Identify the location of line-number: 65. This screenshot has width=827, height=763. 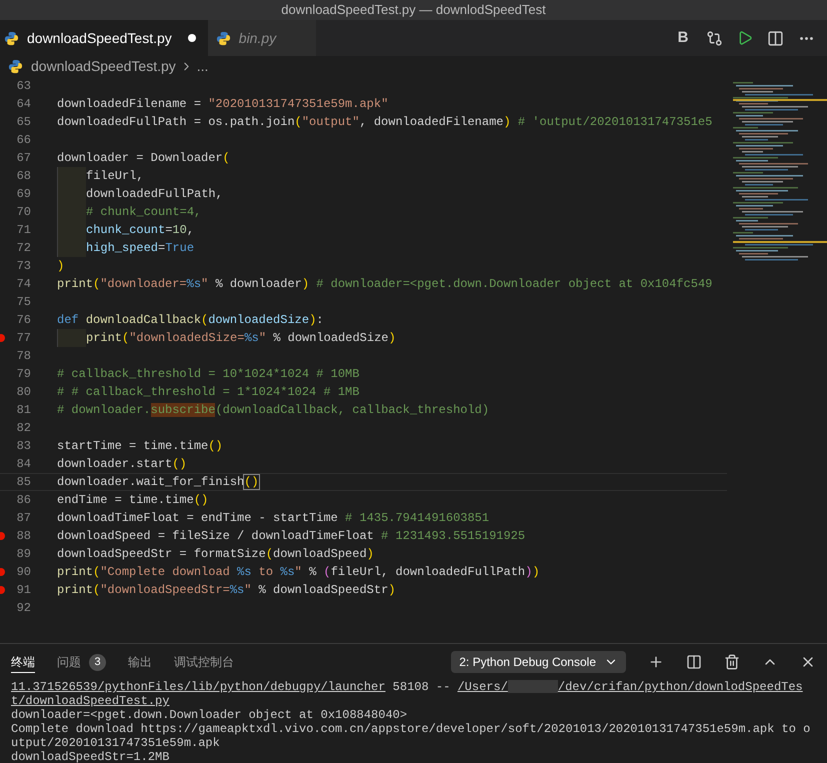
(23, 122).